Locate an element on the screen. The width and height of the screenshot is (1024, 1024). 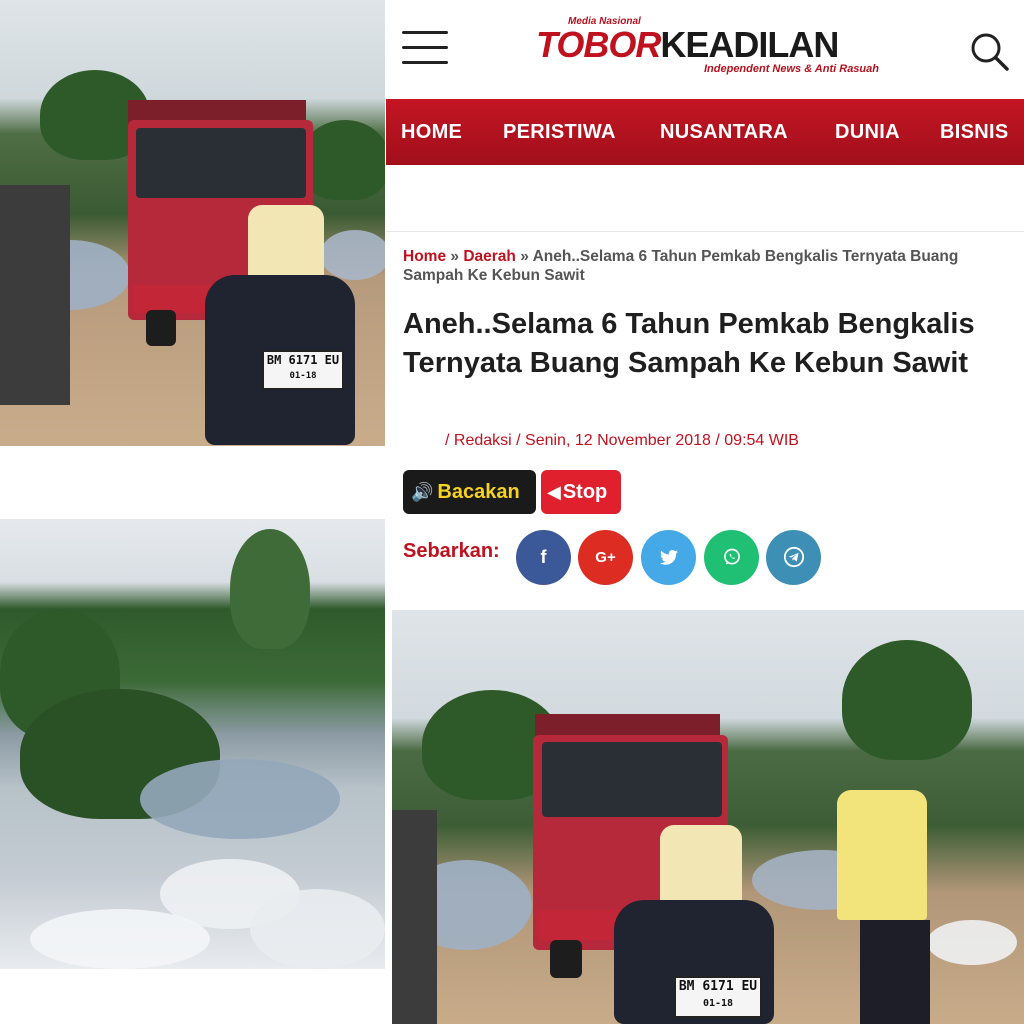
share-twitter-button is located at coordinates (668, 557).